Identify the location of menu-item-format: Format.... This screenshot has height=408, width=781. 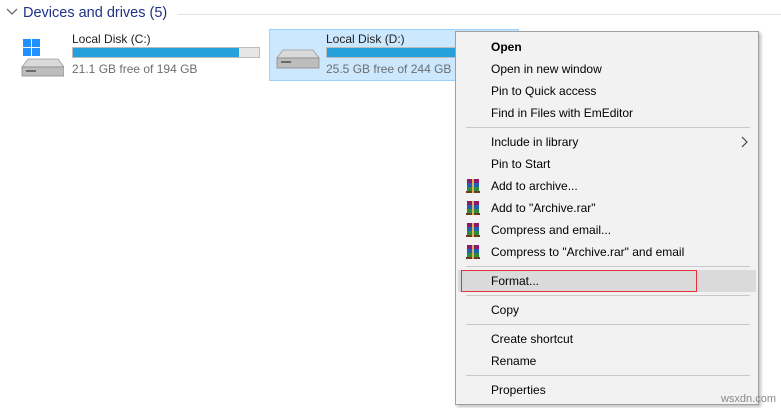
(607, 281).